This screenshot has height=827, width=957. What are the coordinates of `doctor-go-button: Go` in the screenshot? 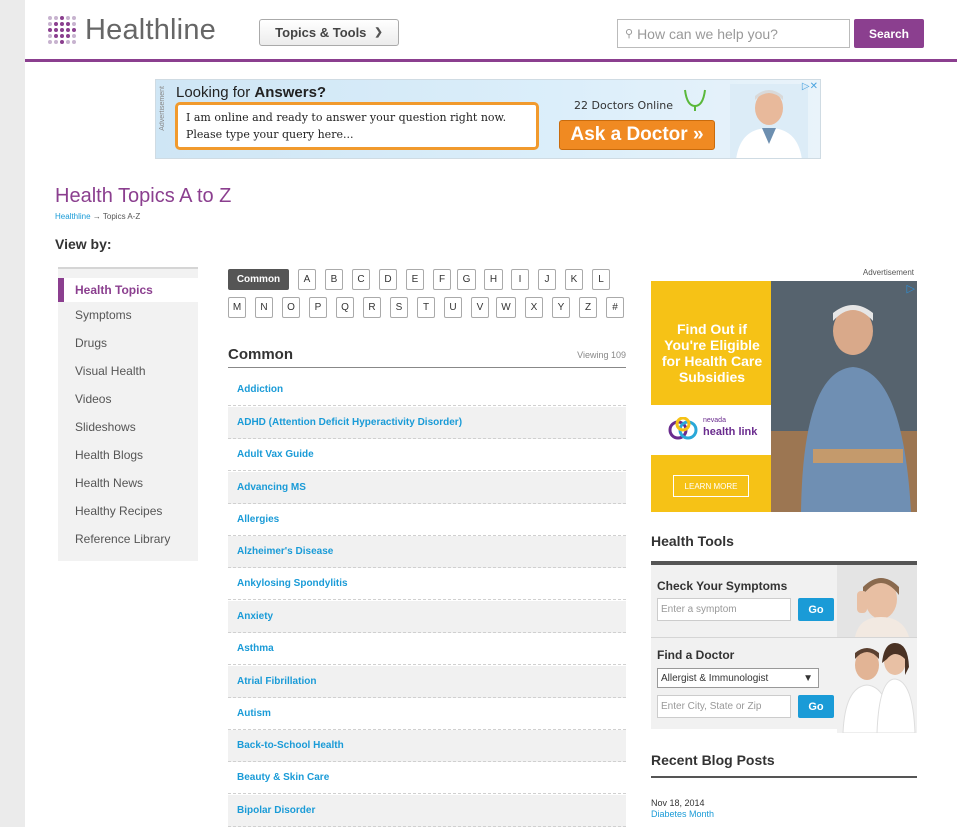 It's located at (816, 706).